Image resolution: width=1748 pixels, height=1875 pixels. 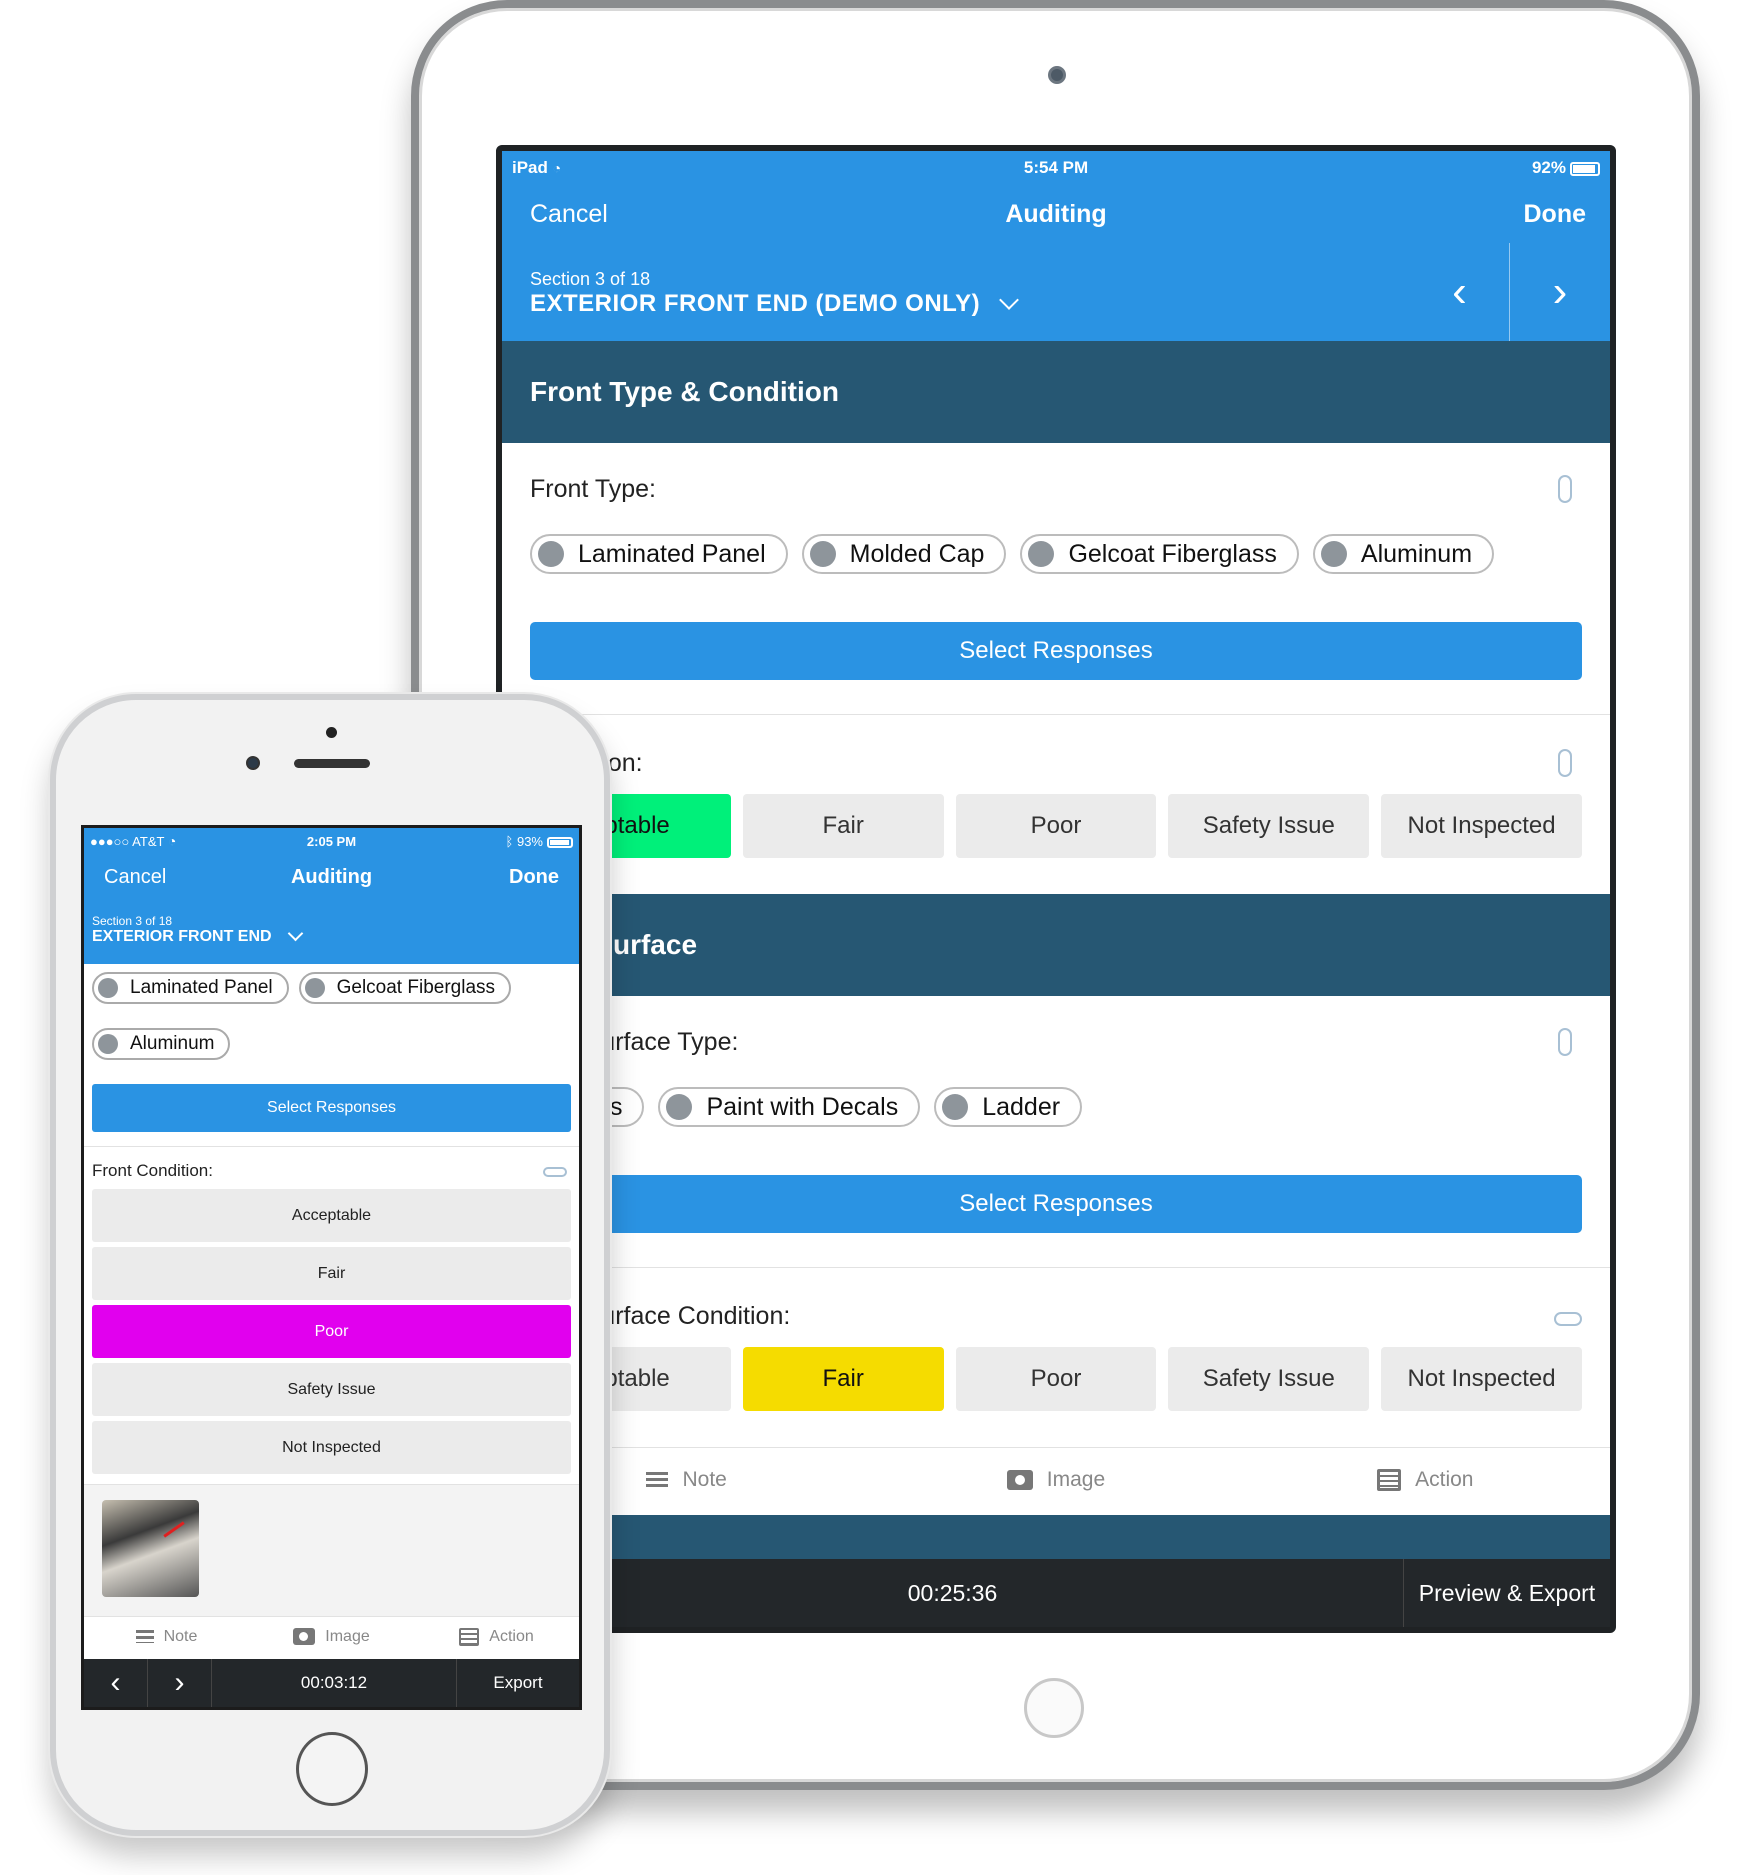 What do you see at coordinates (332, 1769) in the screenshot?
I see `iphone-home-button` at bounding box center [332, 1769].